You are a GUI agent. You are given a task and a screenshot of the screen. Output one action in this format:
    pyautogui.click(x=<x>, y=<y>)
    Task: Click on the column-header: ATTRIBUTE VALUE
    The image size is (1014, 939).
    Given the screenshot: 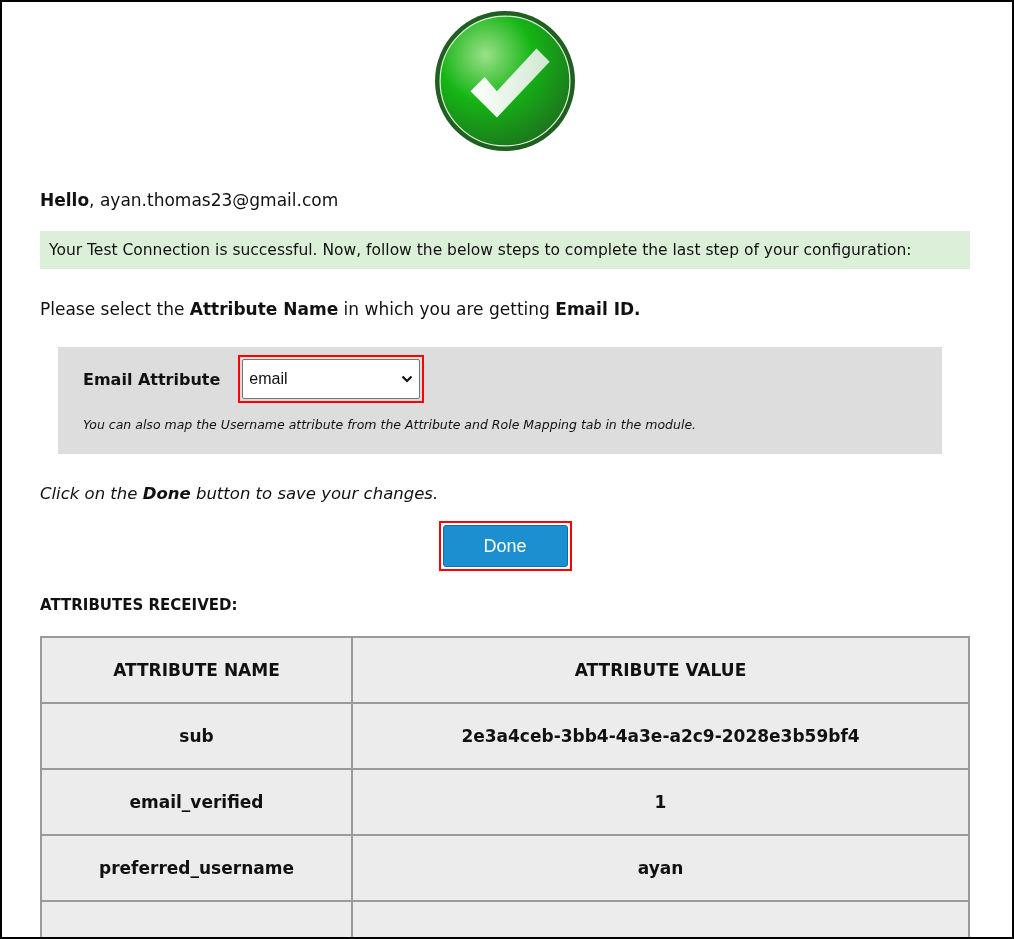 What is the action you would take?
    pyautogui.click(x=660, y=670)
    